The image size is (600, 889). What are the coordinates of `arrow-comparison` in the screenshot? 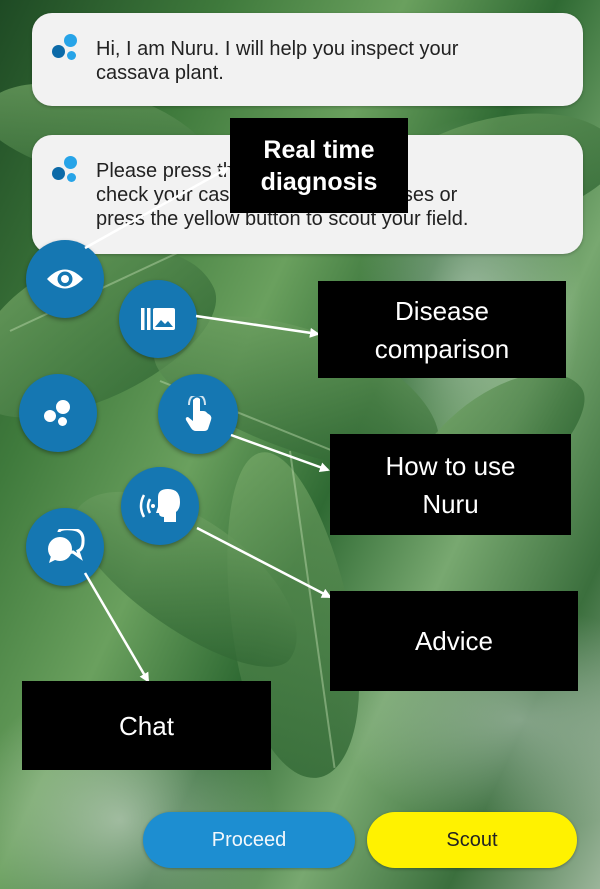 It's located at (257, 326).